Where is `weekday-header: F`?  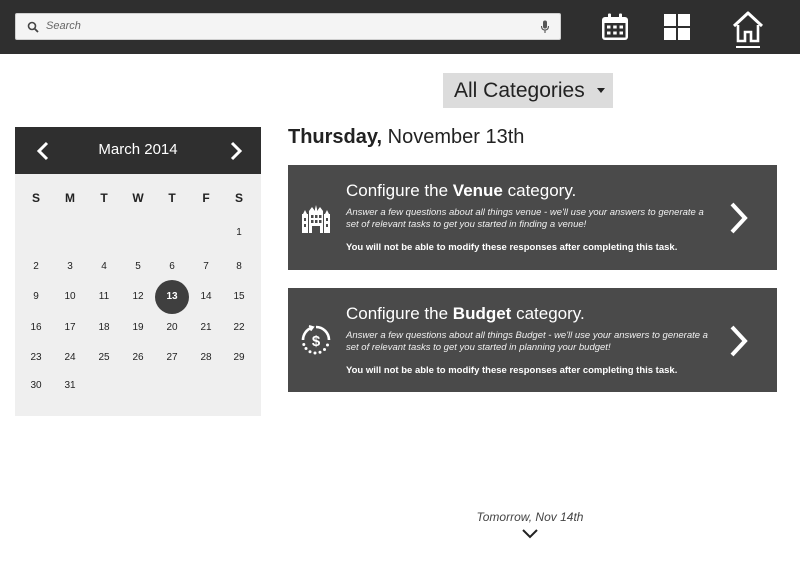 weekday-header: F is located at coordinates (206, 198).